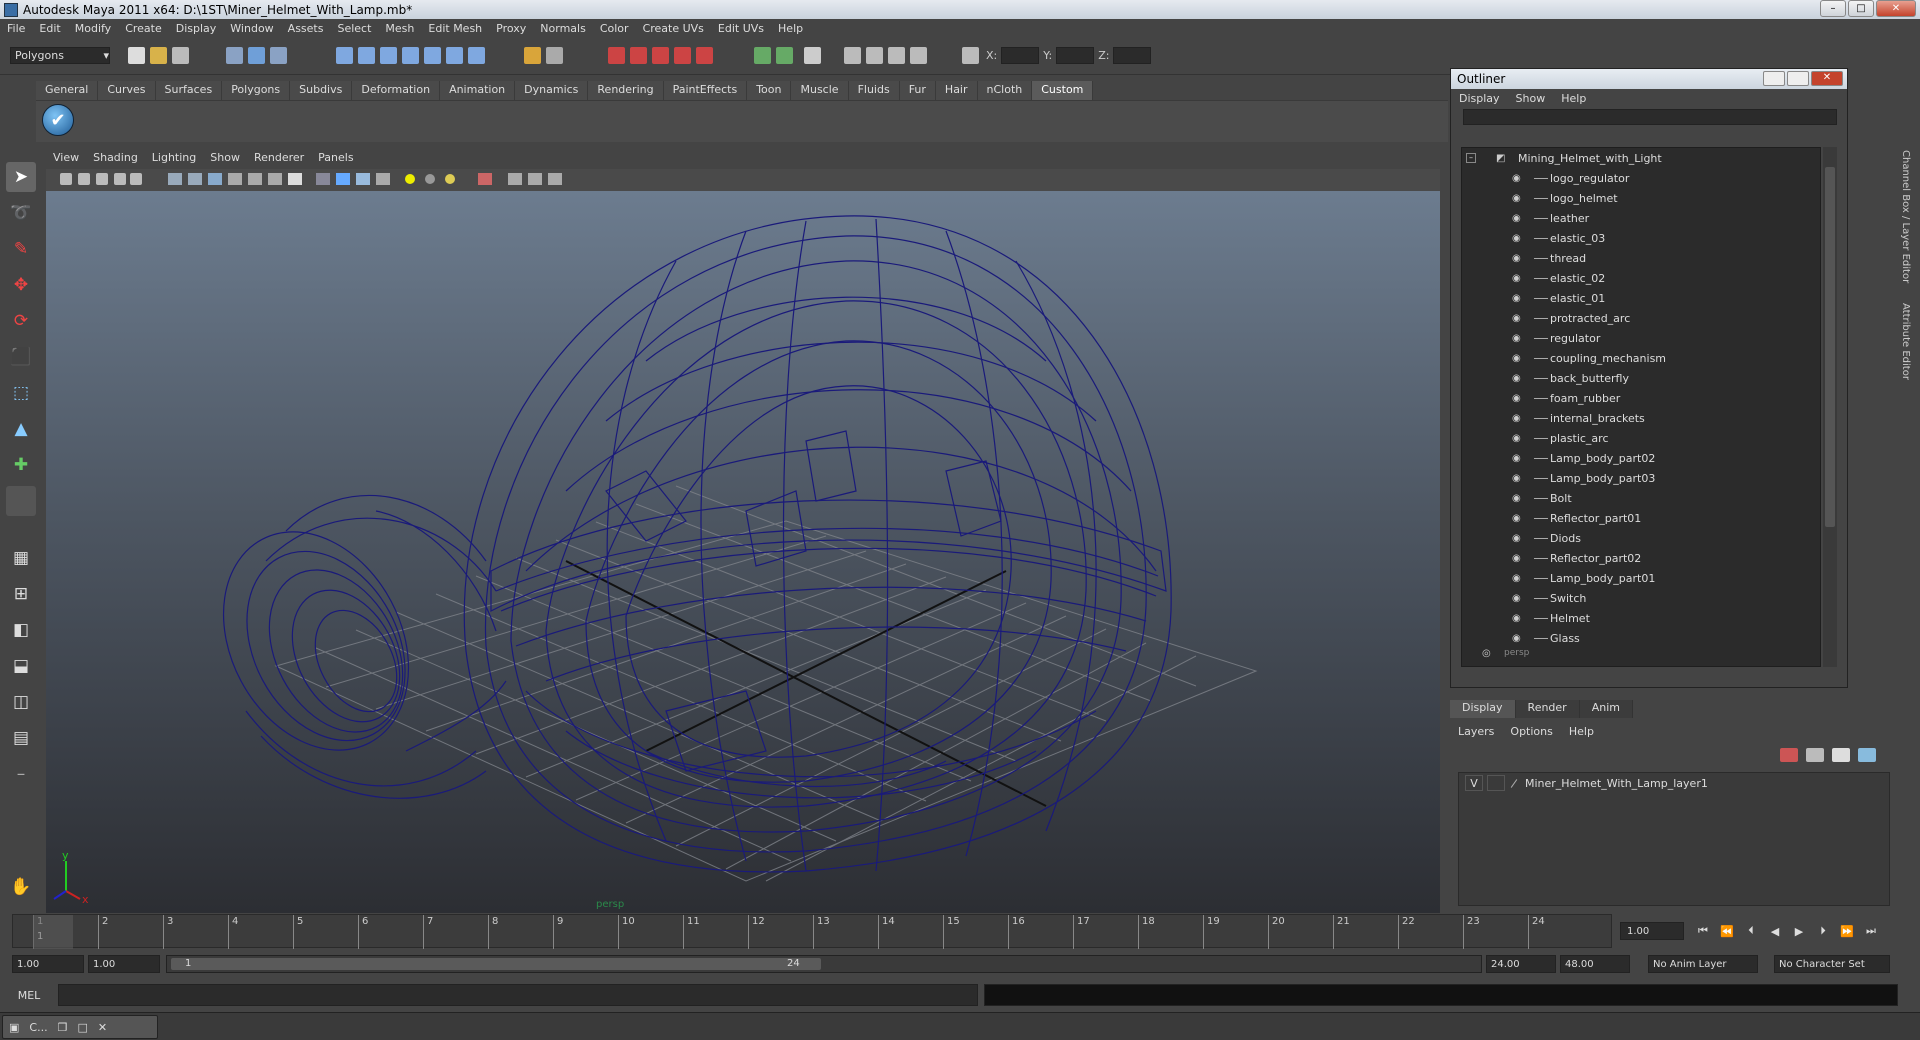 This screenshot has width=1920, height=1040. What do you see at coordinates (1827, 78) in the screenshot?
I see `outliner-close-button: ✕` at bounding box center [1827, 78].